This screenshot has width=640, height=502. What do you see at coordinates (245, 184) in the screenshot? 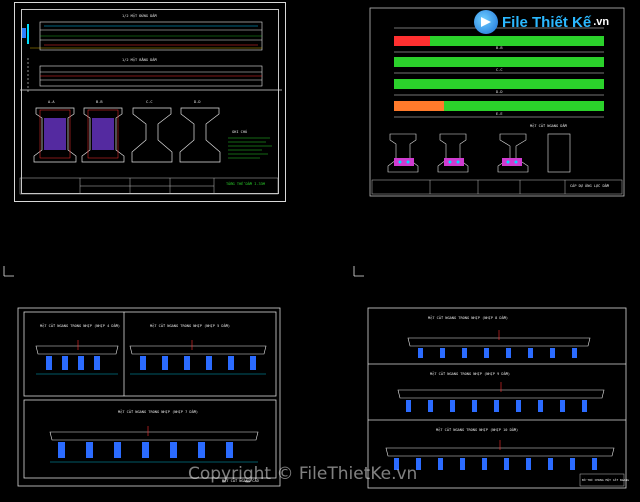
I see `sheet-title-top-left: TỔNG THỂ DẦM I-33M` at bounding box center [245, 184].